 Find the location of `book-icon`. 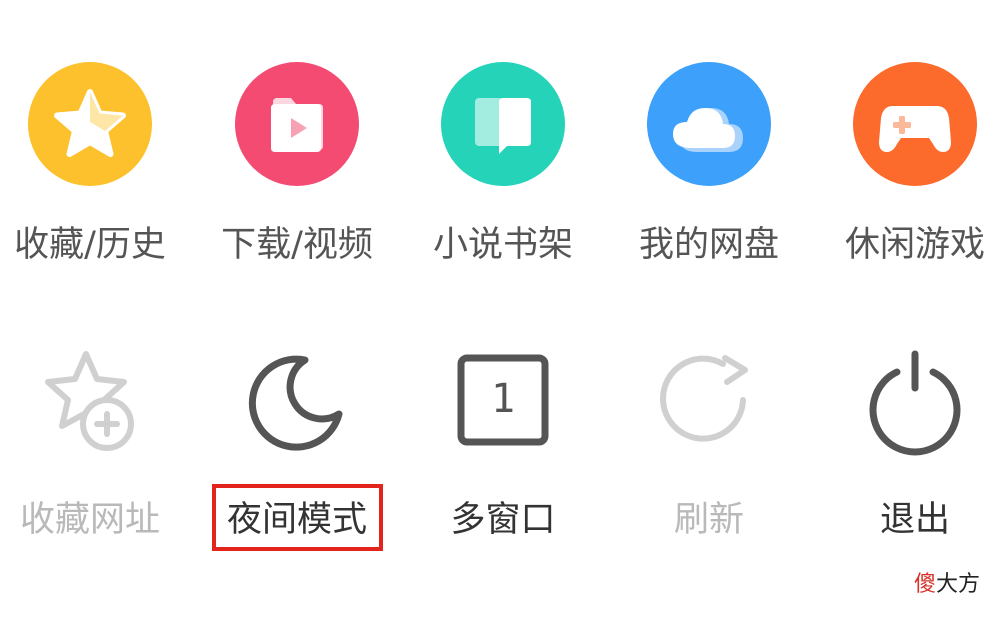

book-icon is located at coordinates (503, 124).